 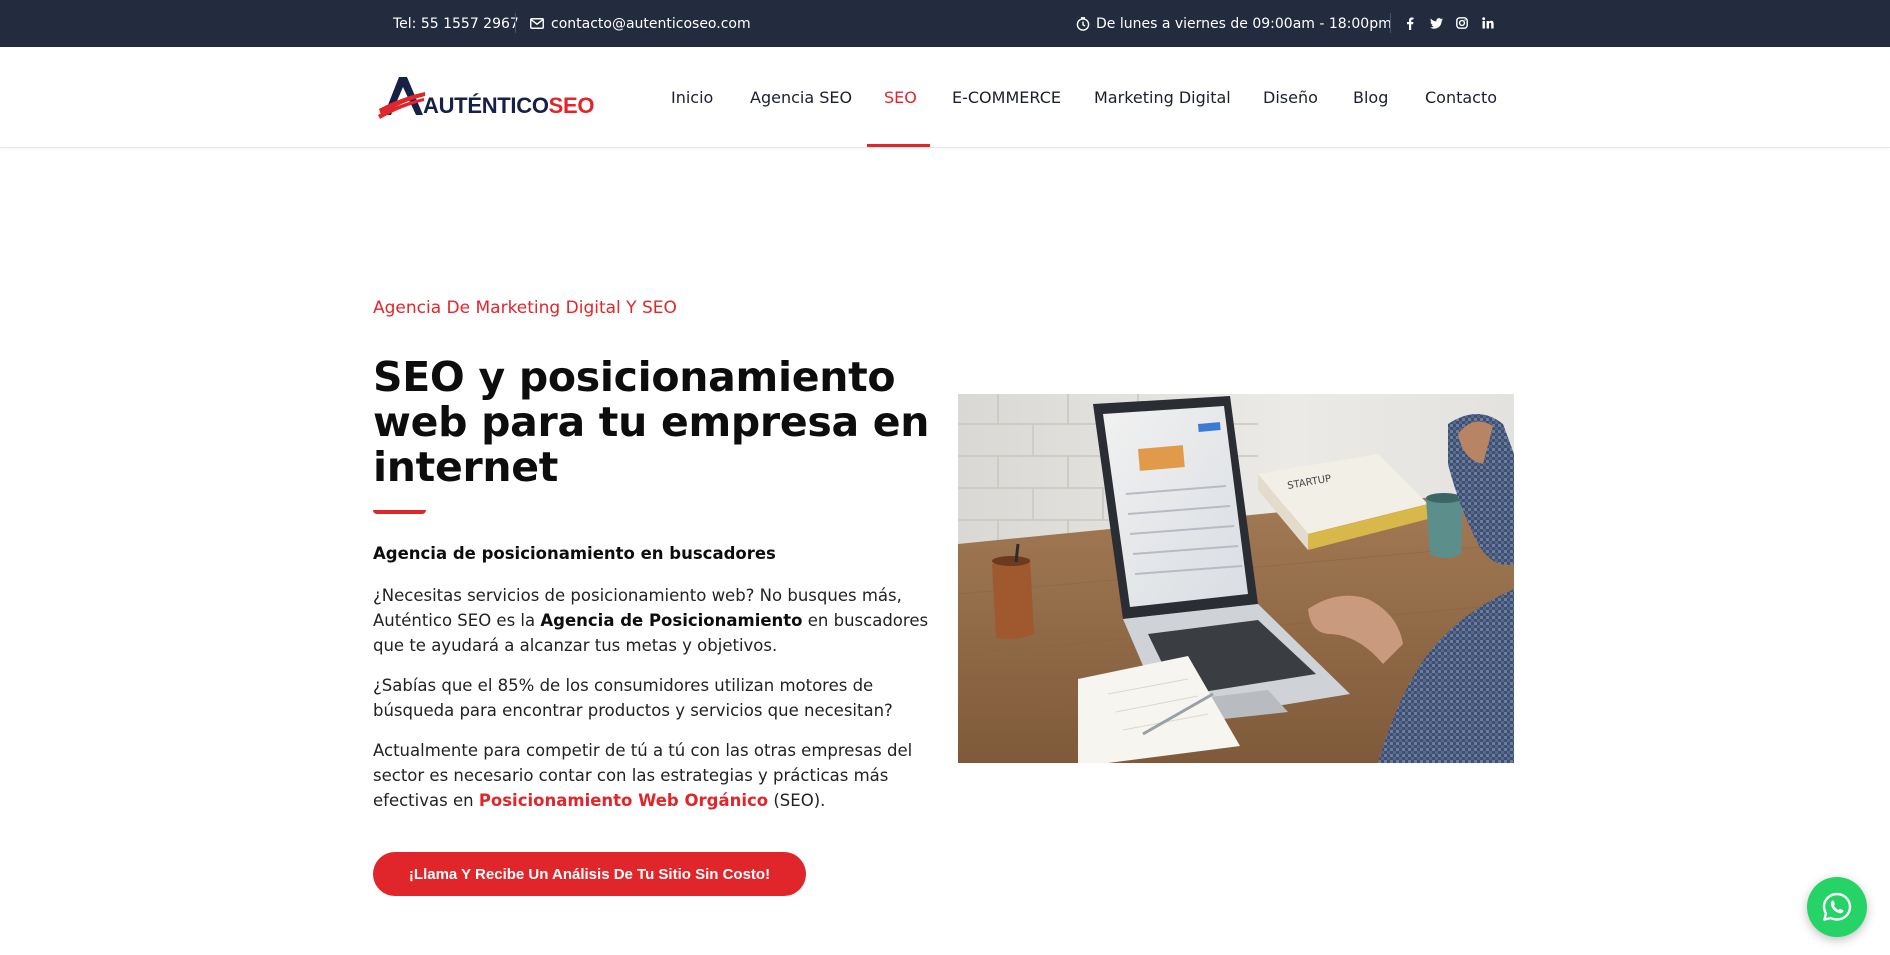 What do you see at coordinates (1436, 23) in the screenshot?
I see `twitter-icon` at bounding box center [1436, 23].